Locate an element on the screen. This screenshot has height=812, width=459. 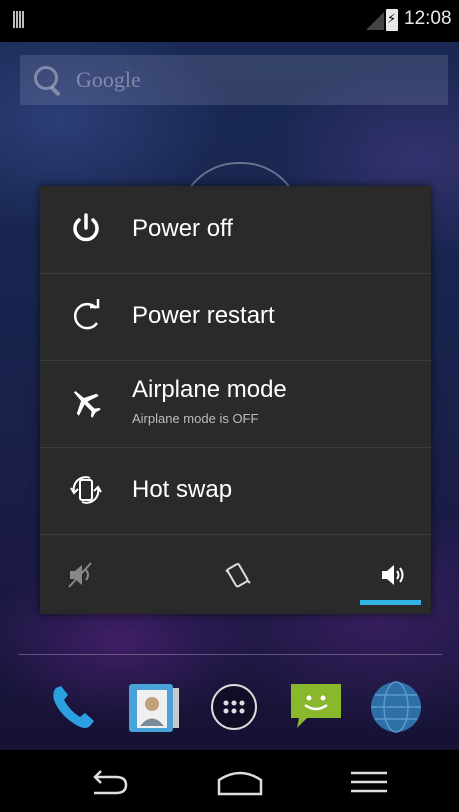
menu-icon is located at coordinates (370, 782).